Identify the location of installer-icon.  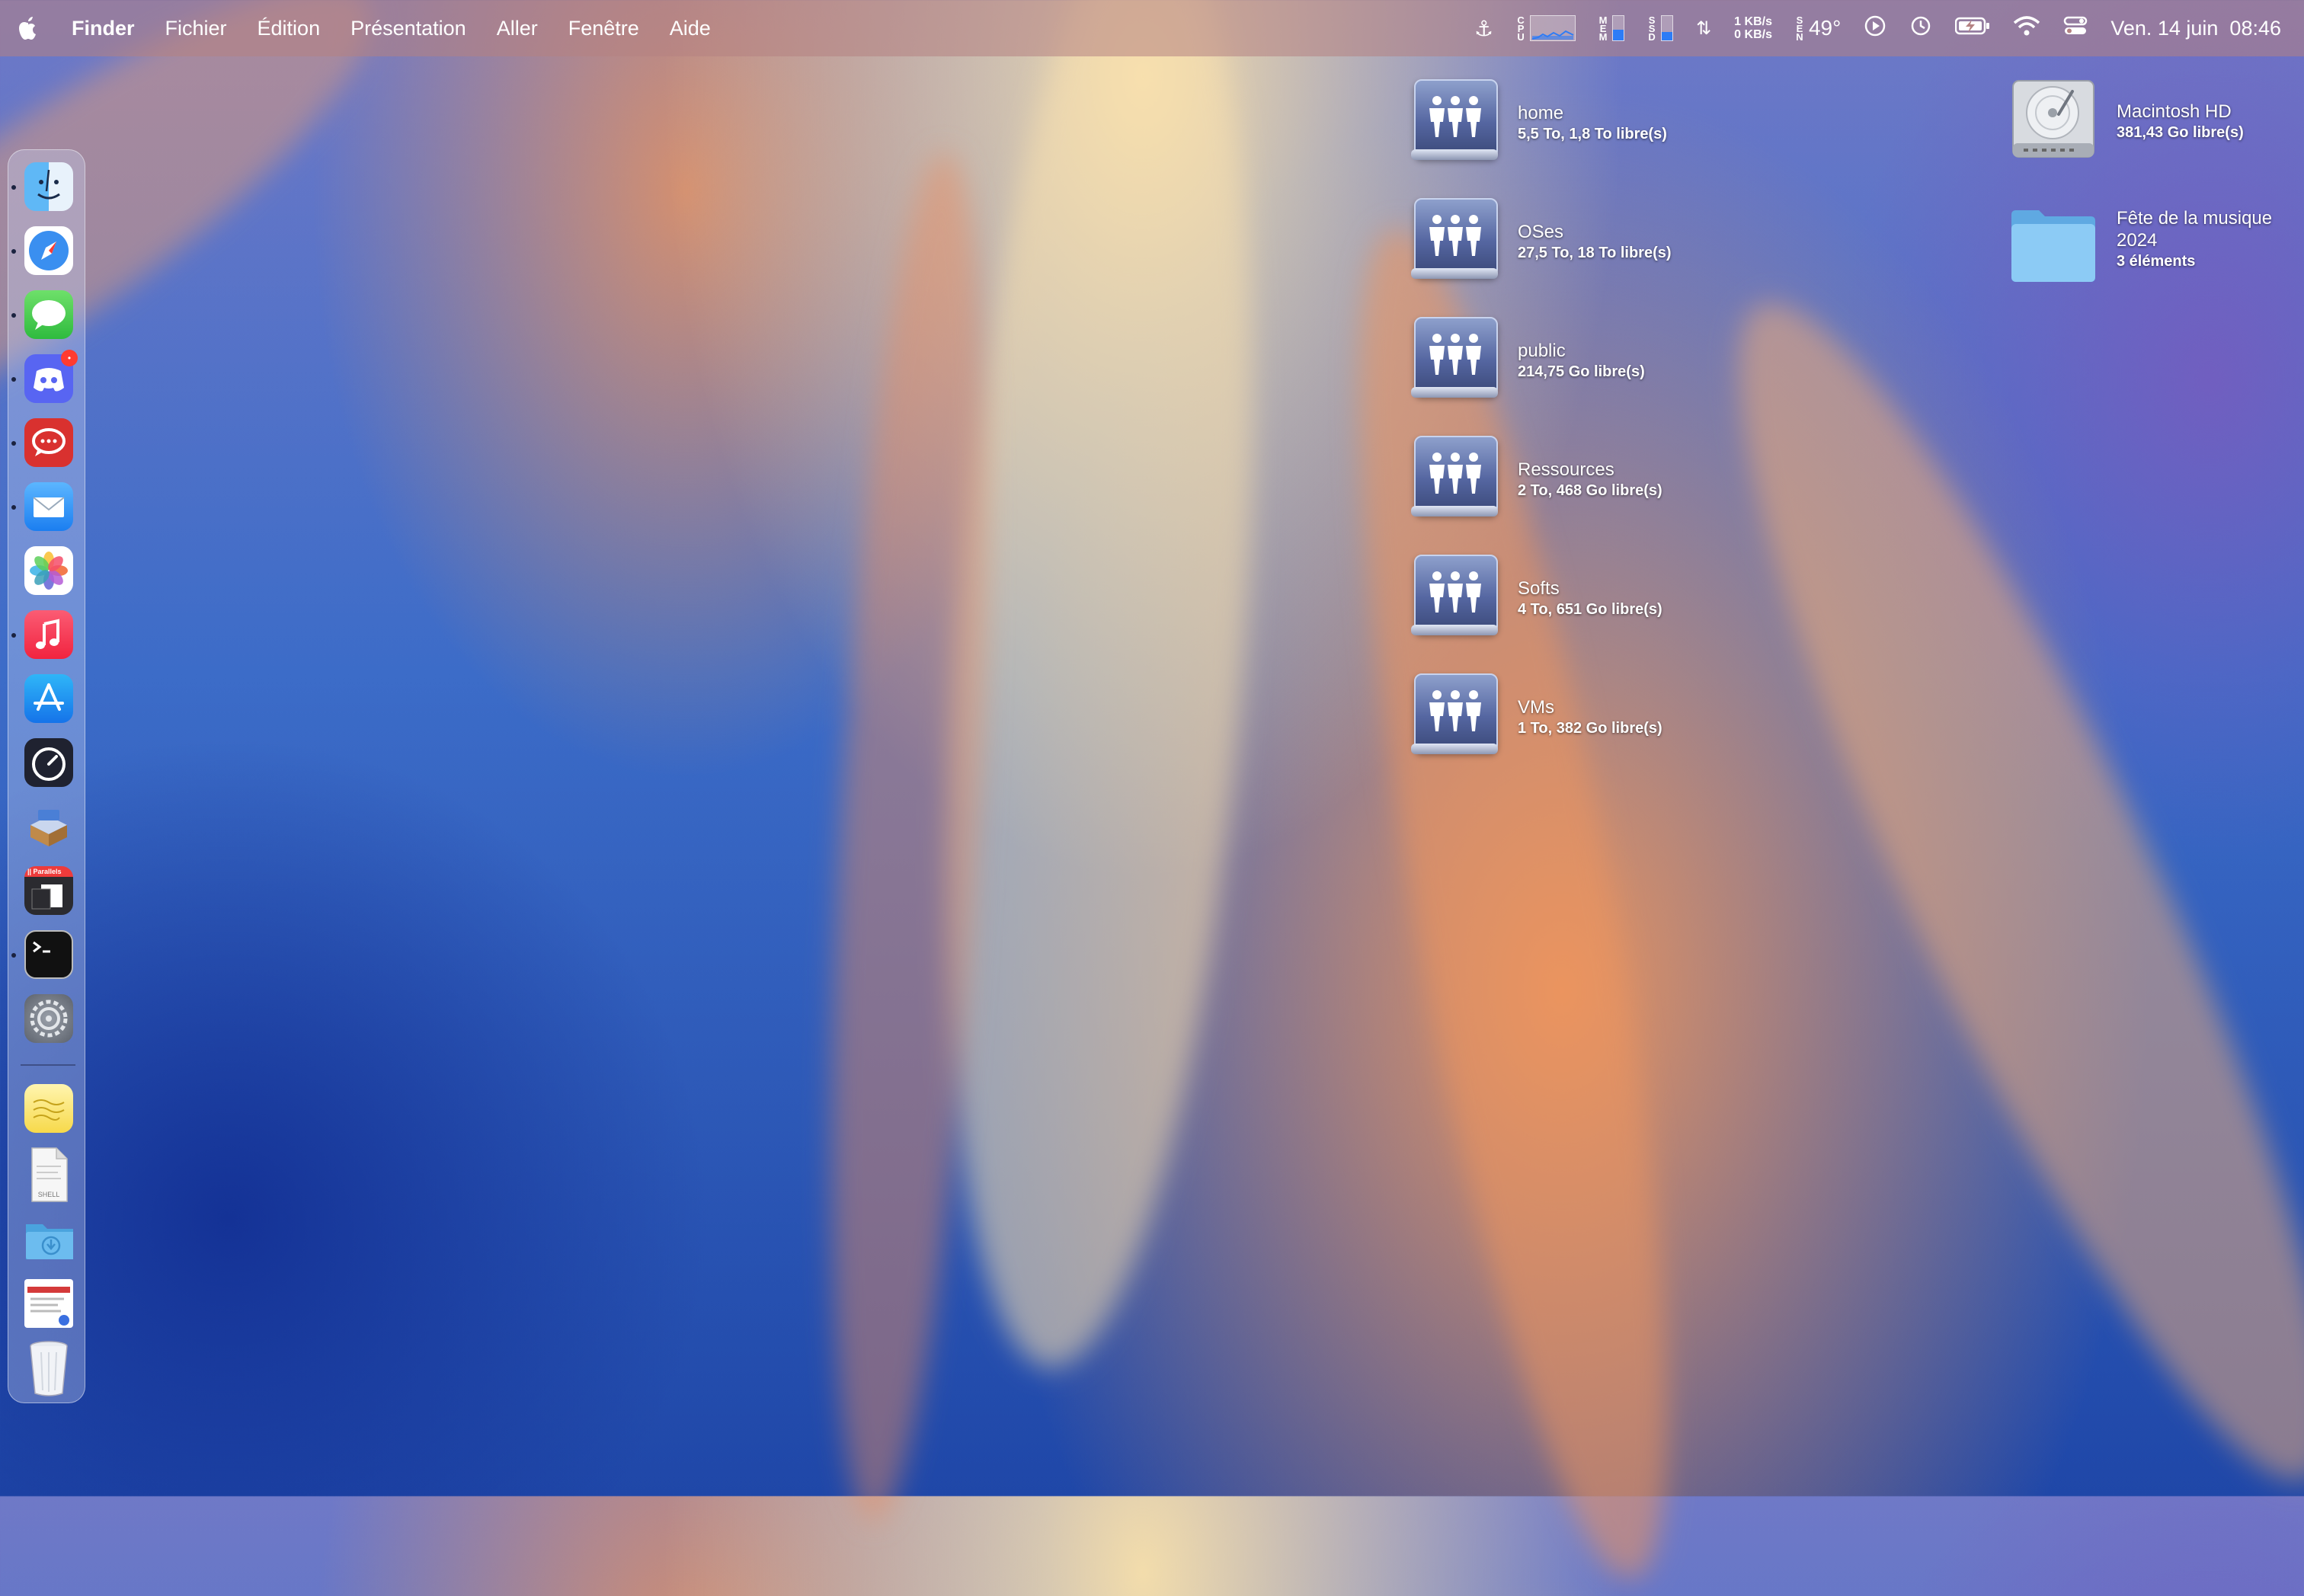
(48, 826).